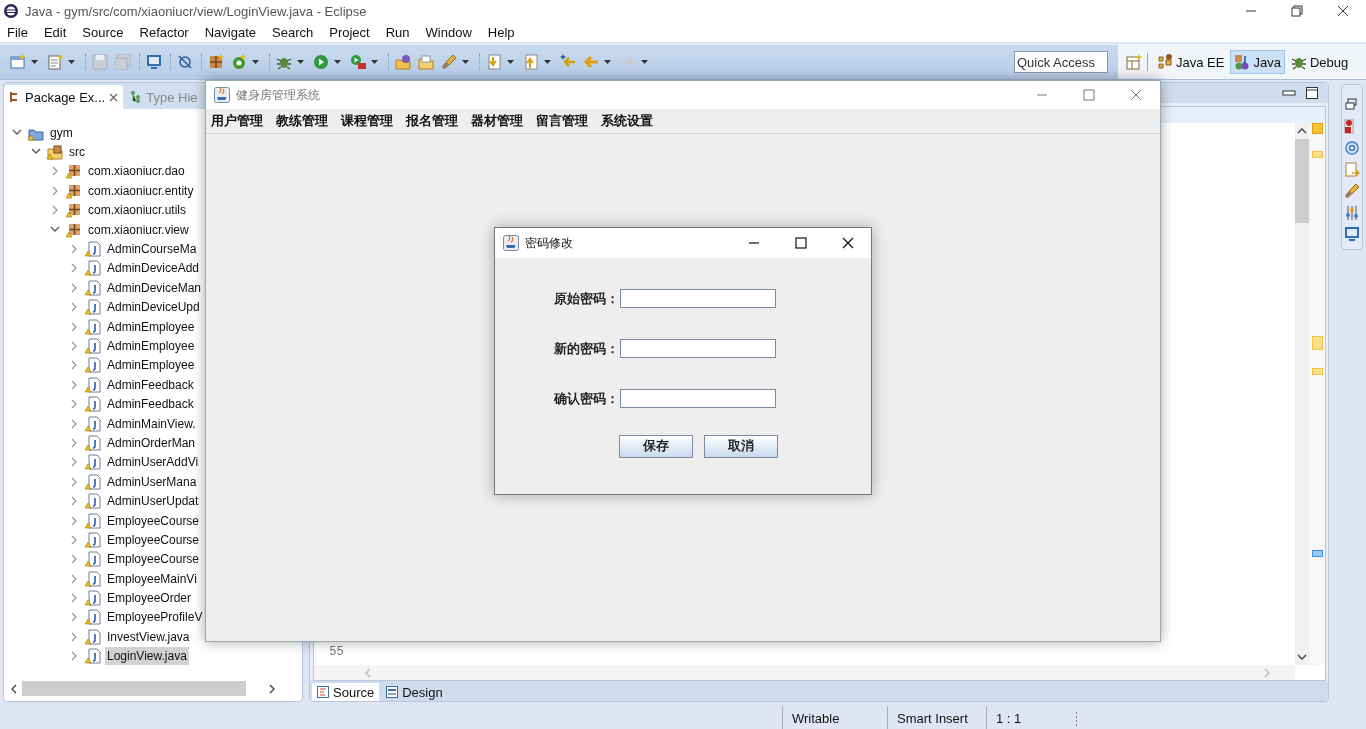 Image resolution: width=1366 pixels, height=729 pixels. I want to click on tree-item: src, so click(77, 152).